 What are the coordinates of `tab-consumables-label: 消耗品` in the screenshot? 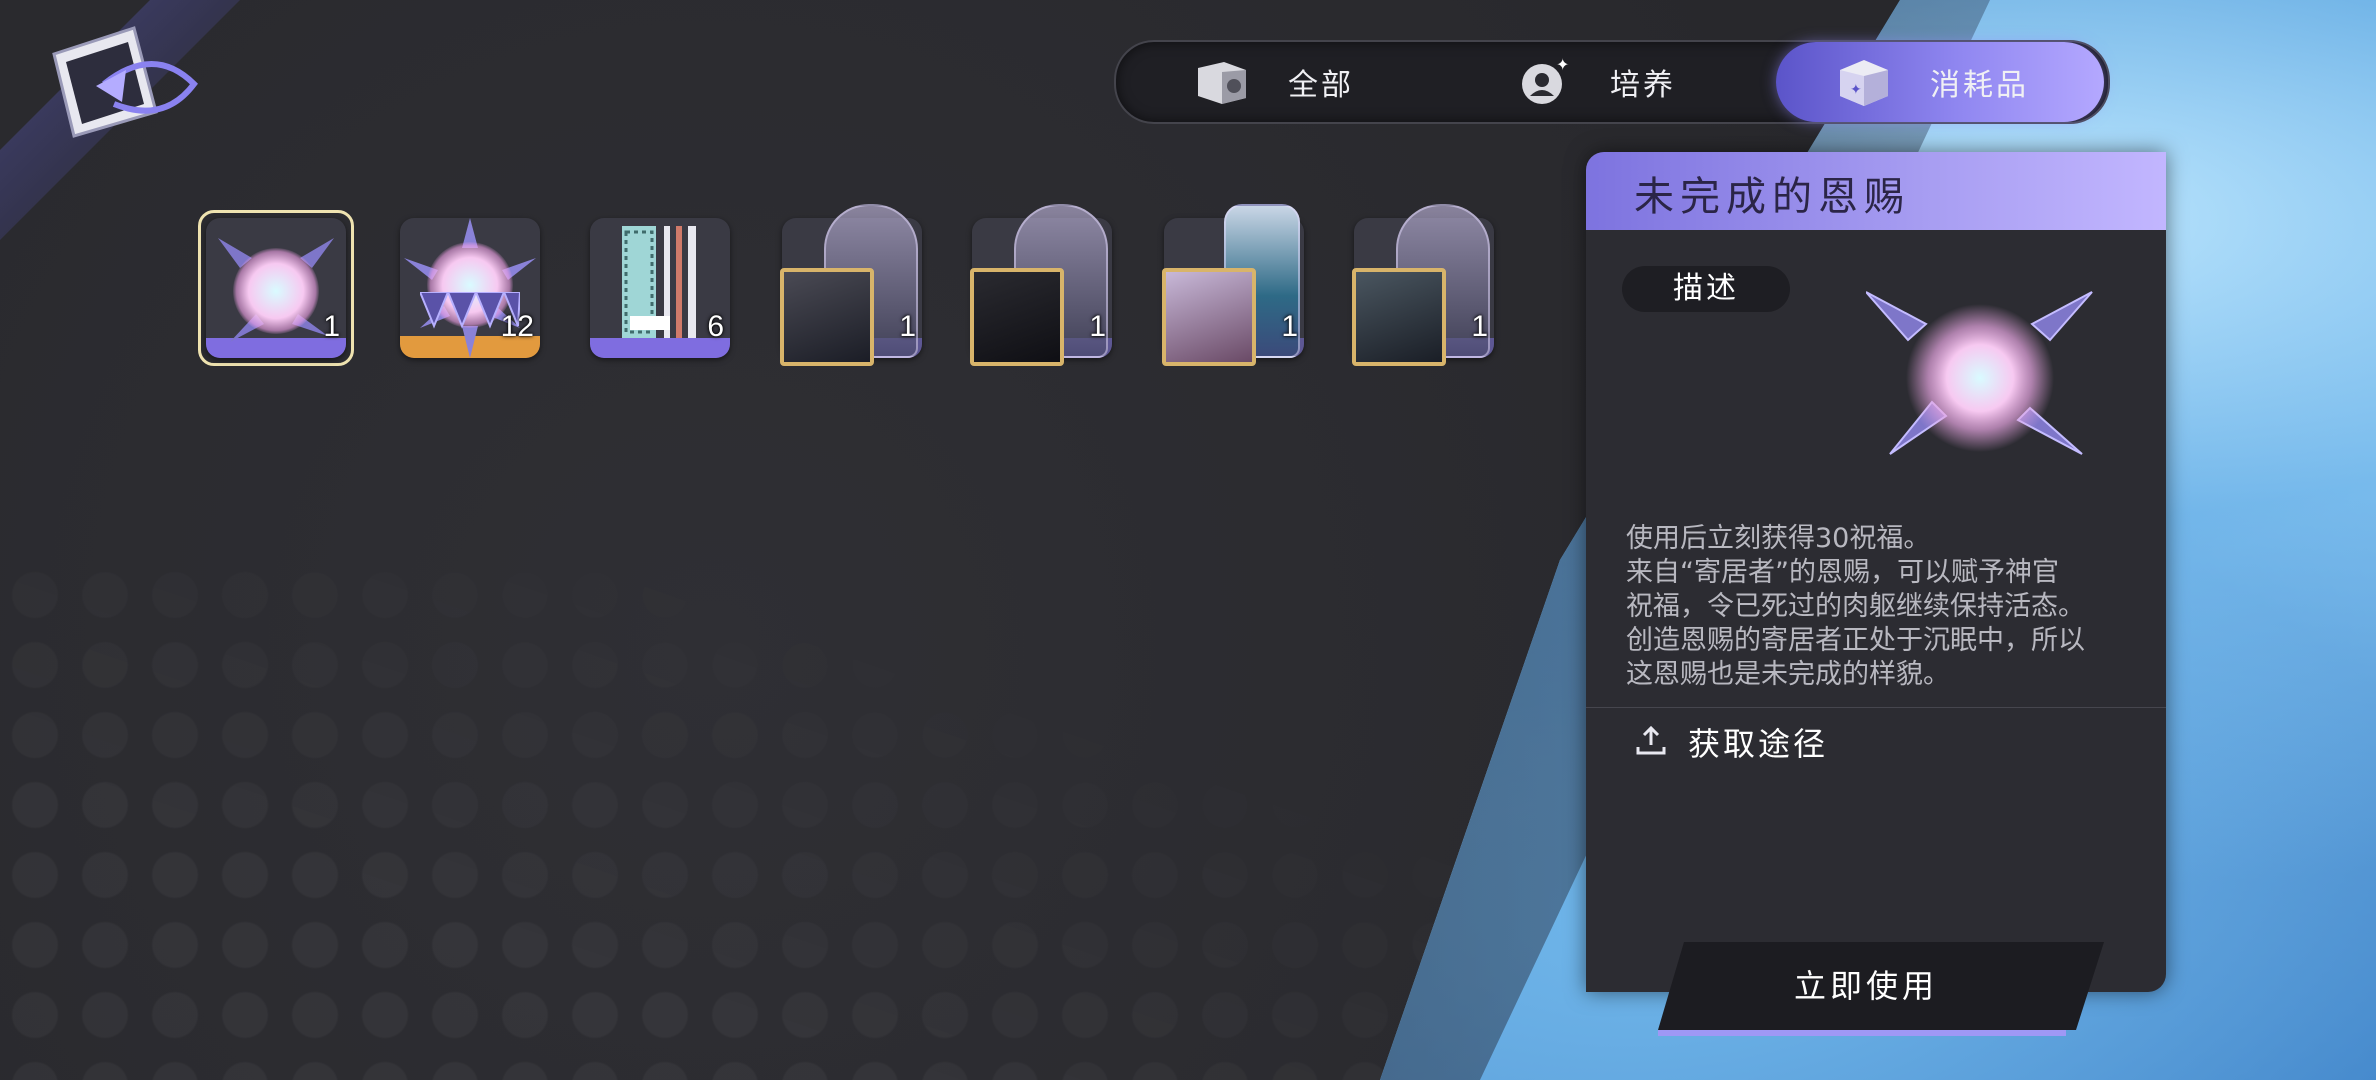 It's located at (1979, 85).